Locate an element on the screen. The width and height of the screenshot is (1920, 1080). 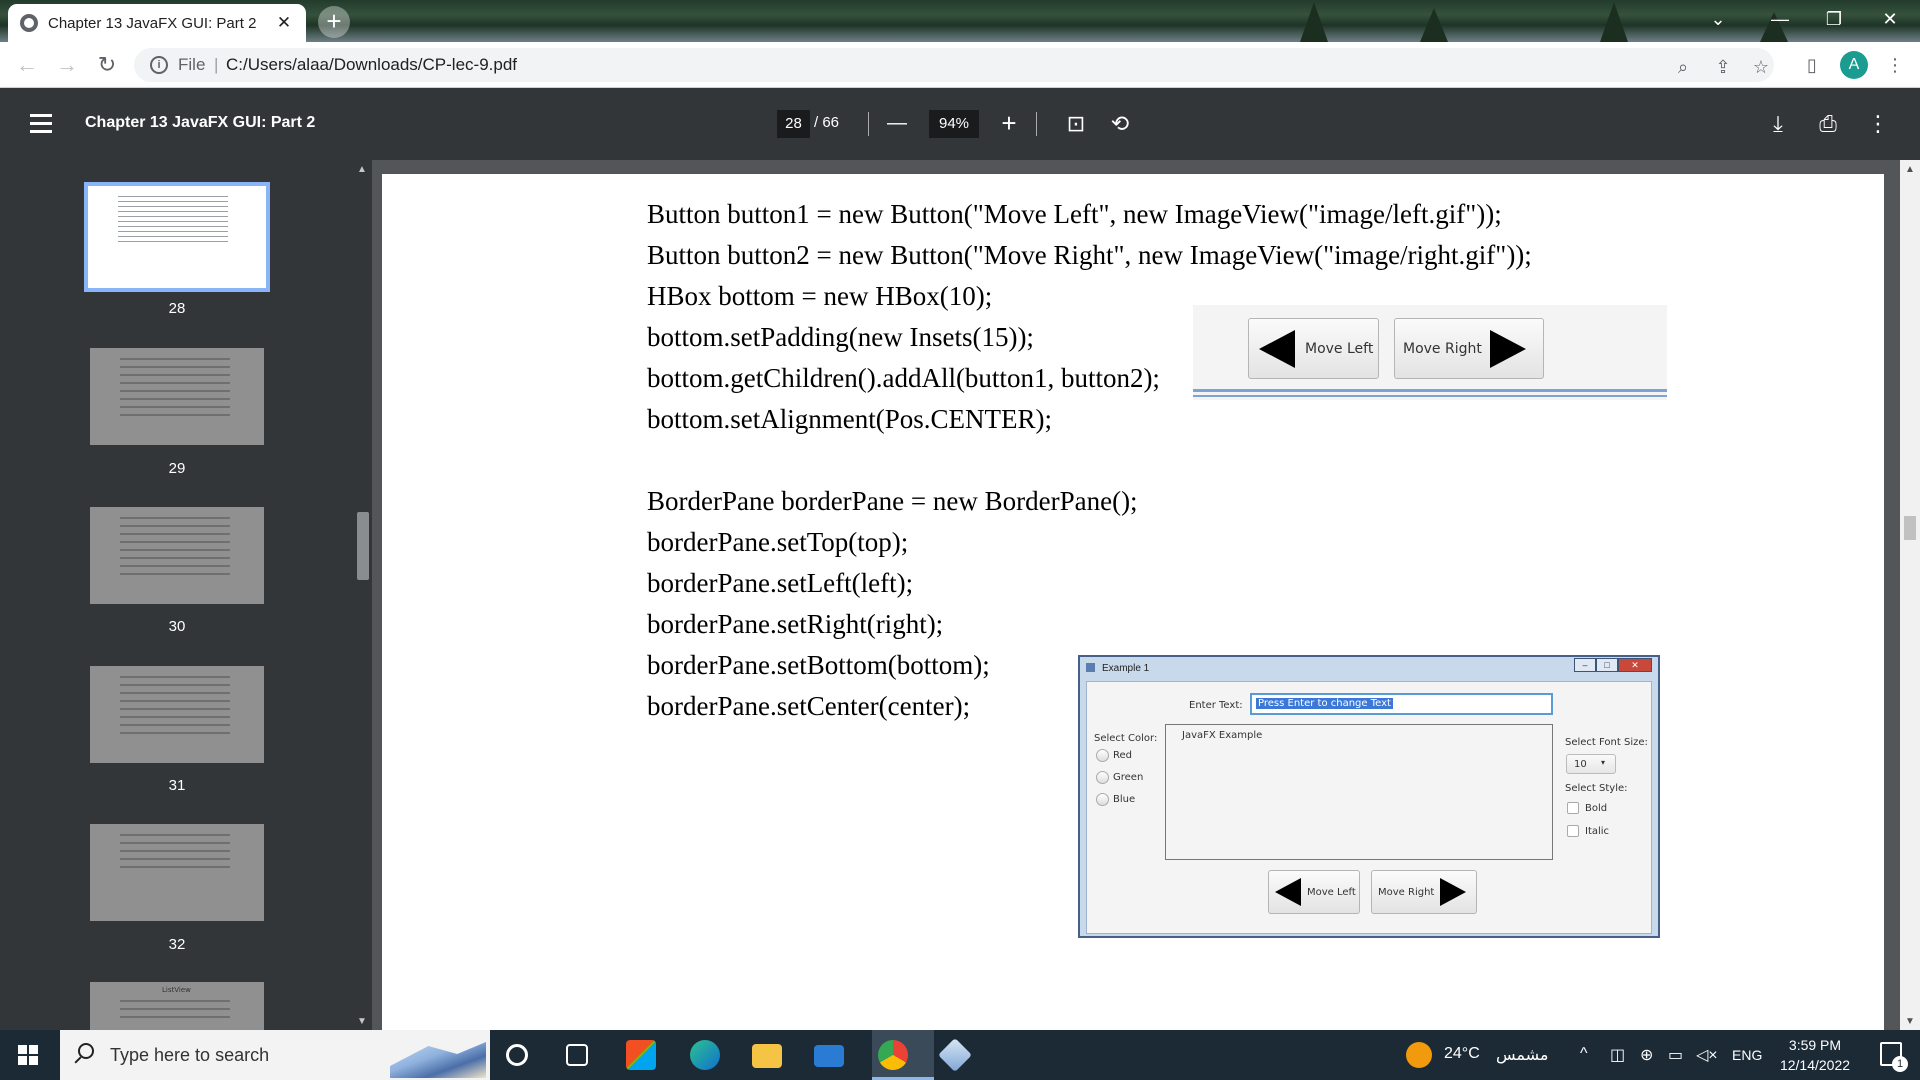
notification-count: 1 is located at coordinates (1900, 1064).